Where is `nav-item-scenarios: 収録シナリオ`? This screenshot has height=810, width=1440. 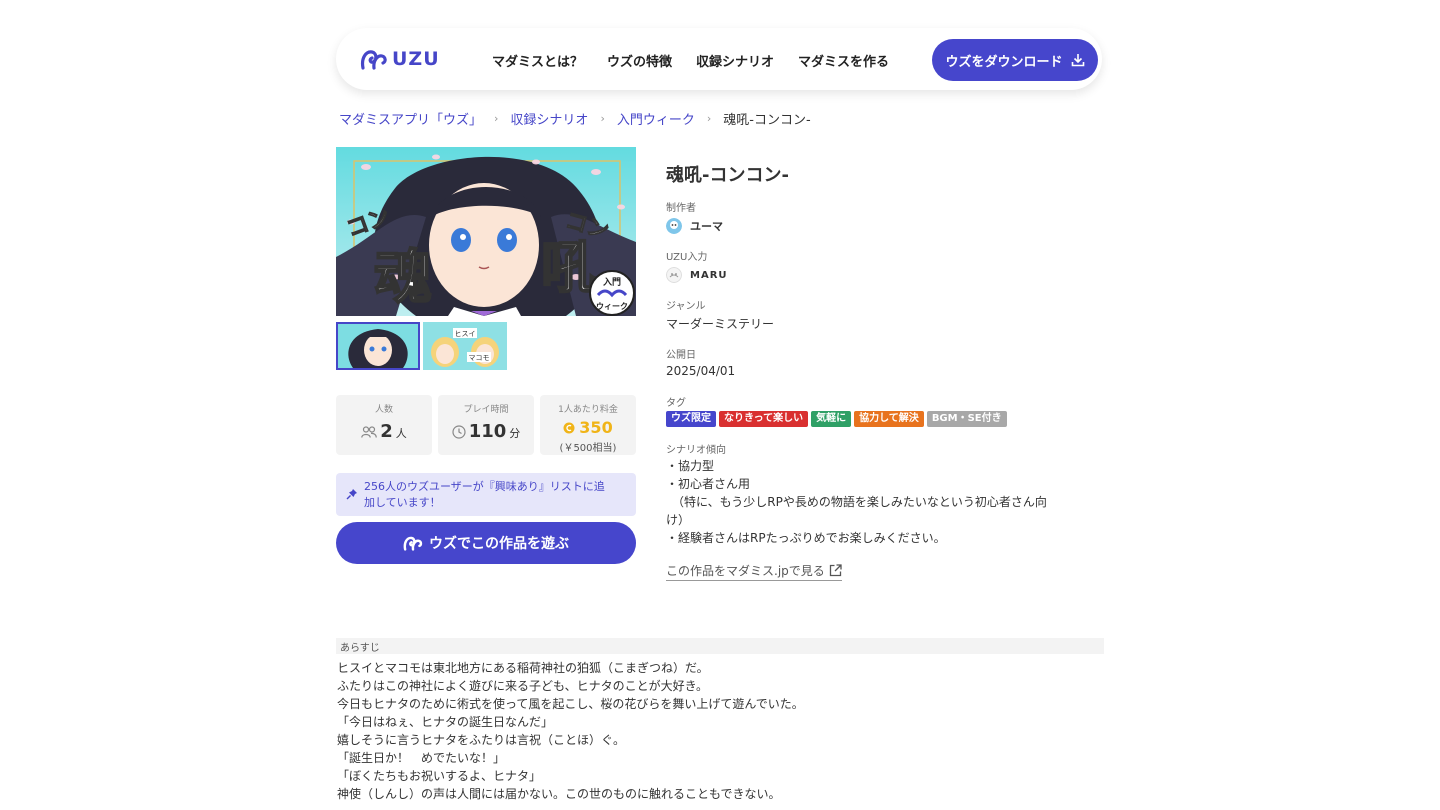 nav-item-scenarios: 収録シナリオ is located at coordinates (735, 60).